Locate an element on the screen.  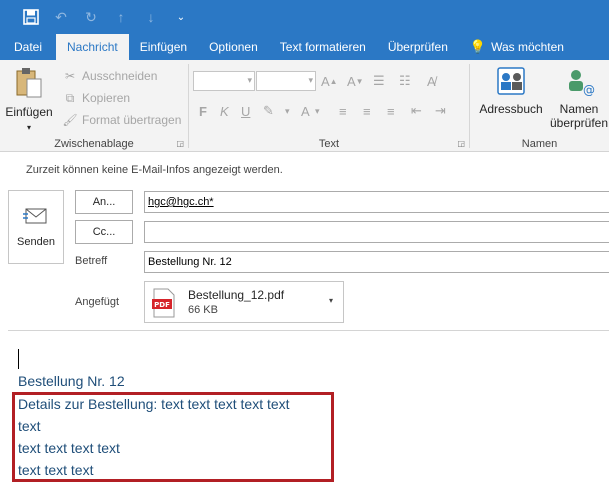
subject-value: Bestellung Nr. 12 is located at coordinates (190, 262).